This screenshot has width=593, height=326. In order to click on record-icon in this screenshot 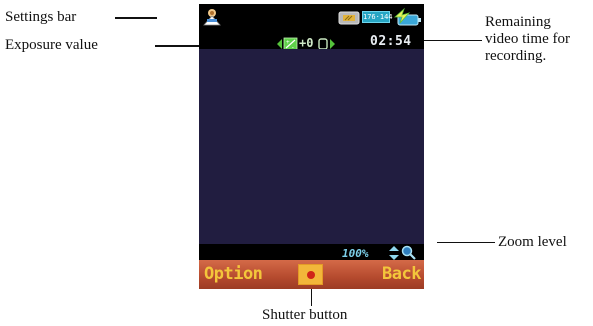, I will do `click(311, 275)`.